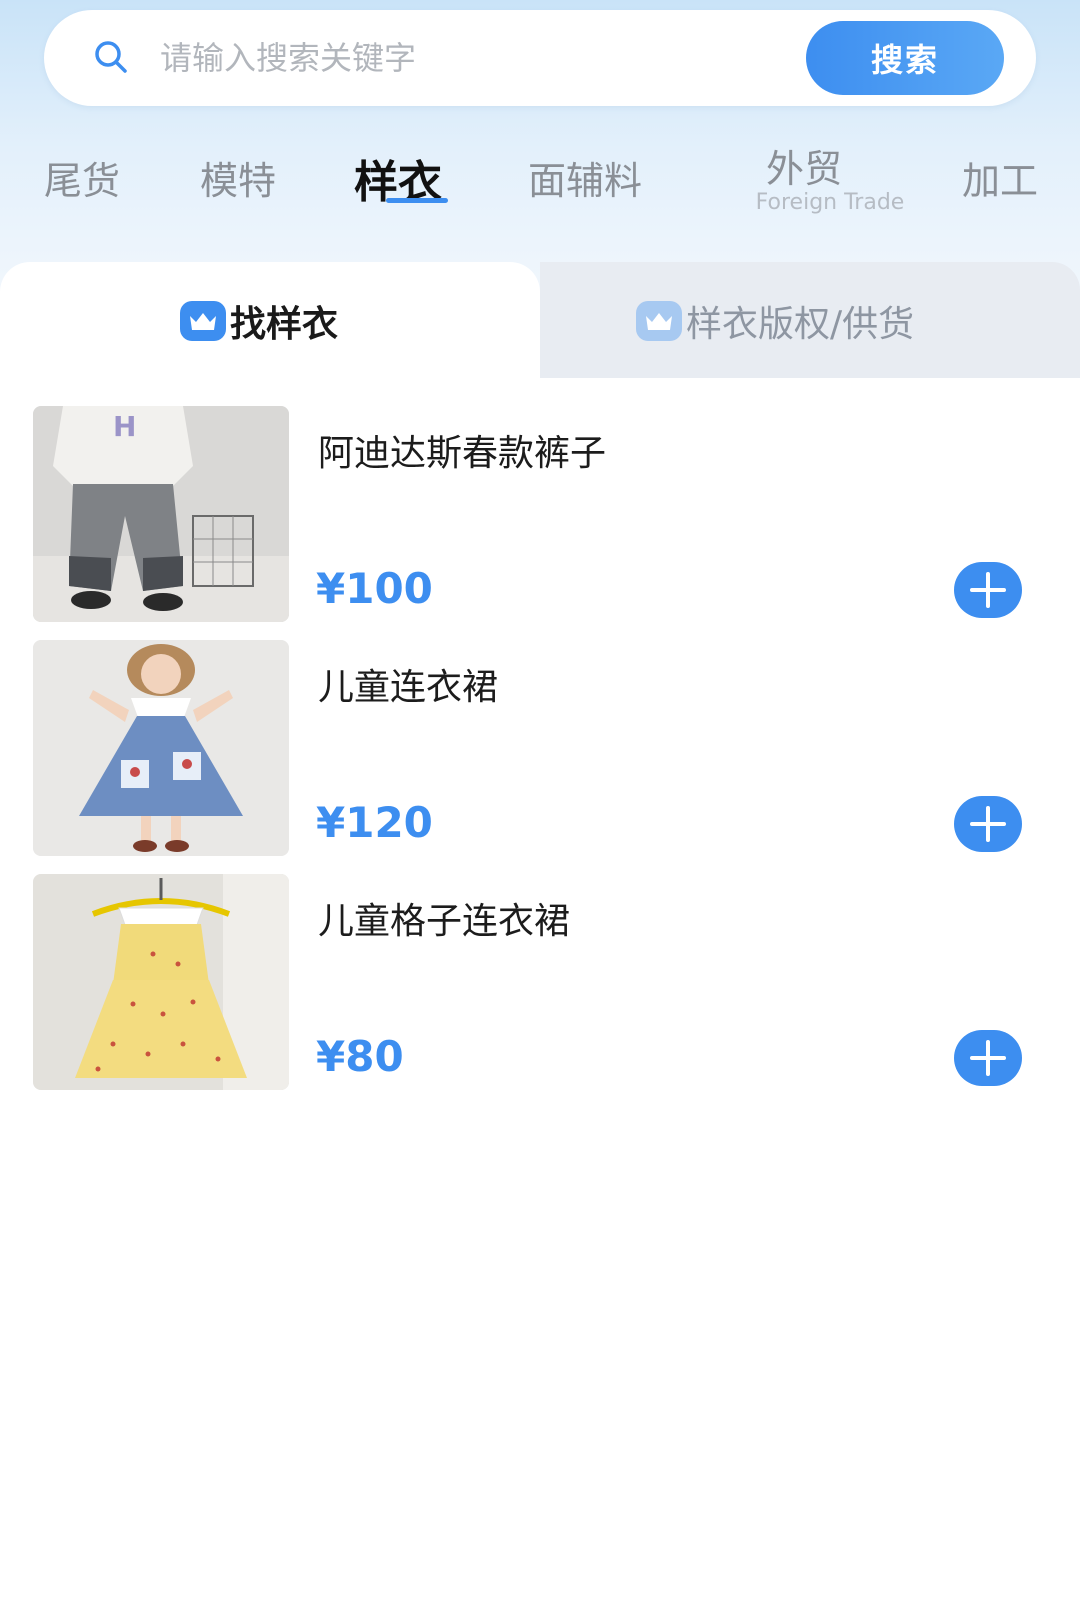 This screenshot has height=1613, width=1080. What do you see at coordinates (360, 1056) in the screenshot?
I see `product-price: ¥80` at bounding box center [360, 1056].